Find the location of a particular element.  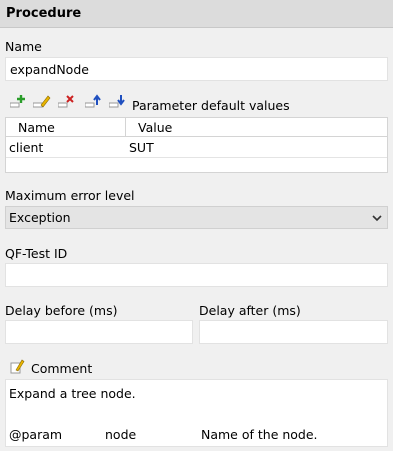

parameter-defaults-label: Parameter default values is located at coordinates (211, 105).